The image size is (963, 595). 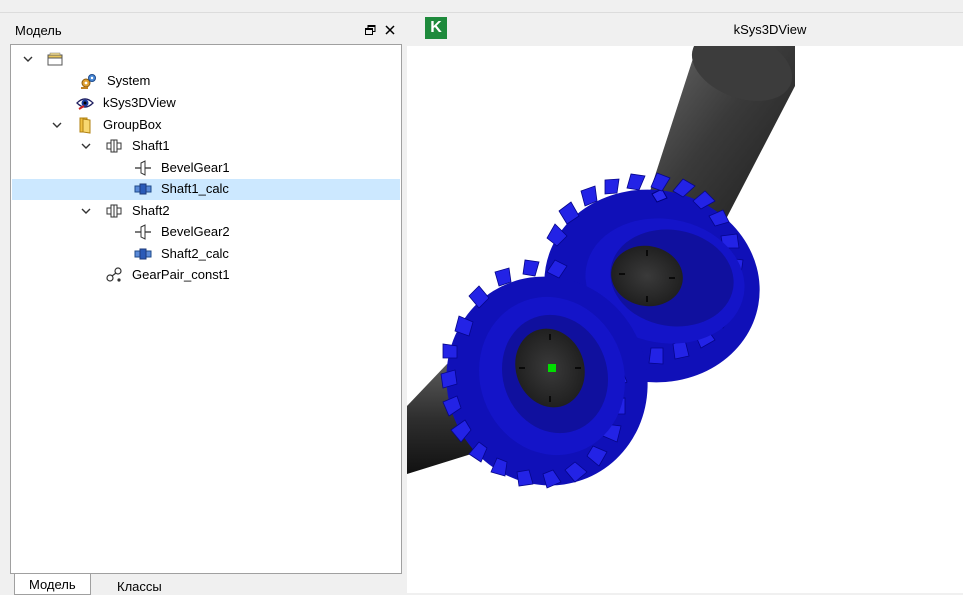 What do you see at coordinates (88, 81) in the screenshot?
I see `system-gears-icon` at bounding box center [88, 81].